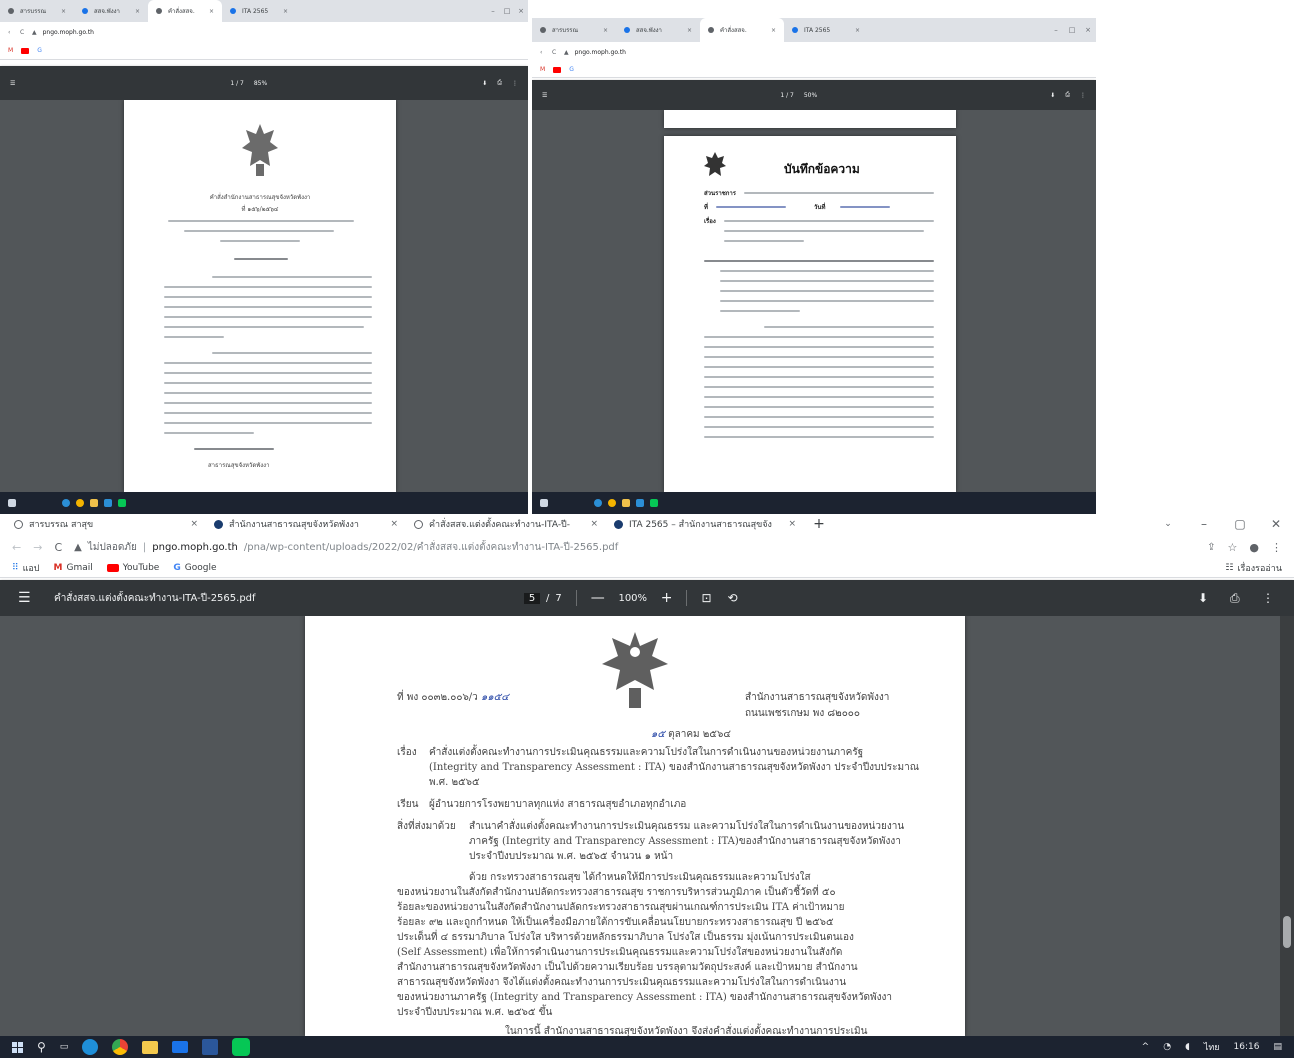 This screenshot has height=1058, width=1294. Describe the element at coordinates (17, 1047) in the screenshot. I see `windows-start-icon` at that location.